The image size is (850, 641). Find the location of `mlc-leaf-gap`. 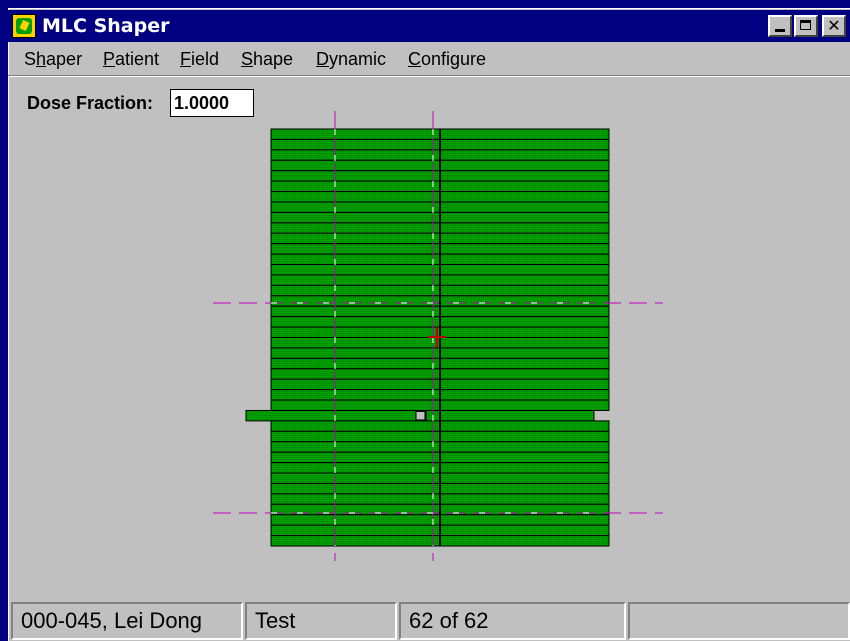

mlc-leaf-gap is located at coordinates (420, 415).